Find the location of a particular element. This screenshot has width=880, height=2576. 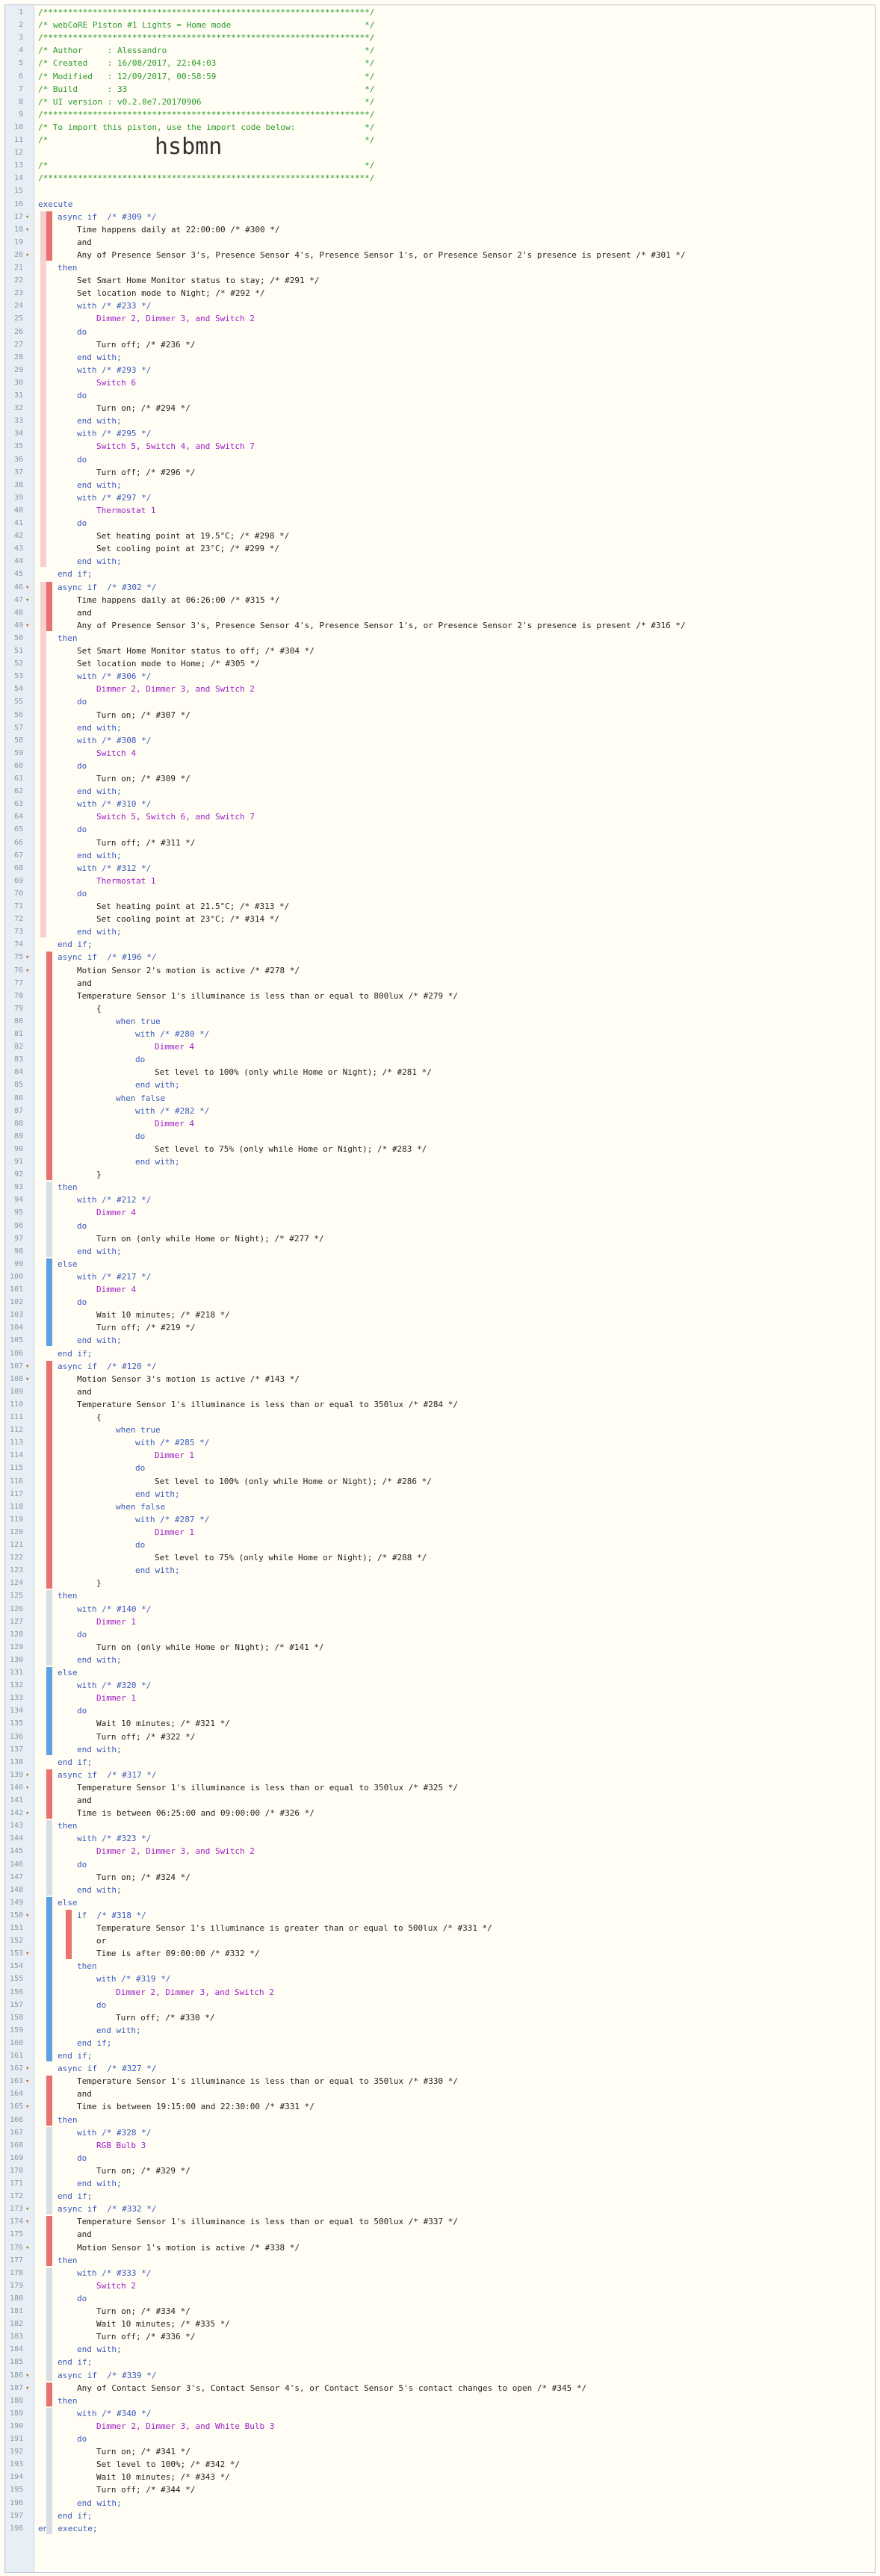

code-line: 146 do is located at coordinates (440, 1865).